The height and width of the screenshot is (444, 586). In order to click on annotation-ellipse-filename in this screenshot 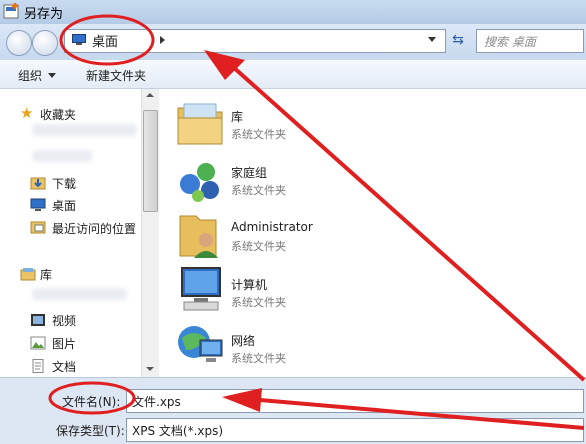, I will do `click(92, 398)`.